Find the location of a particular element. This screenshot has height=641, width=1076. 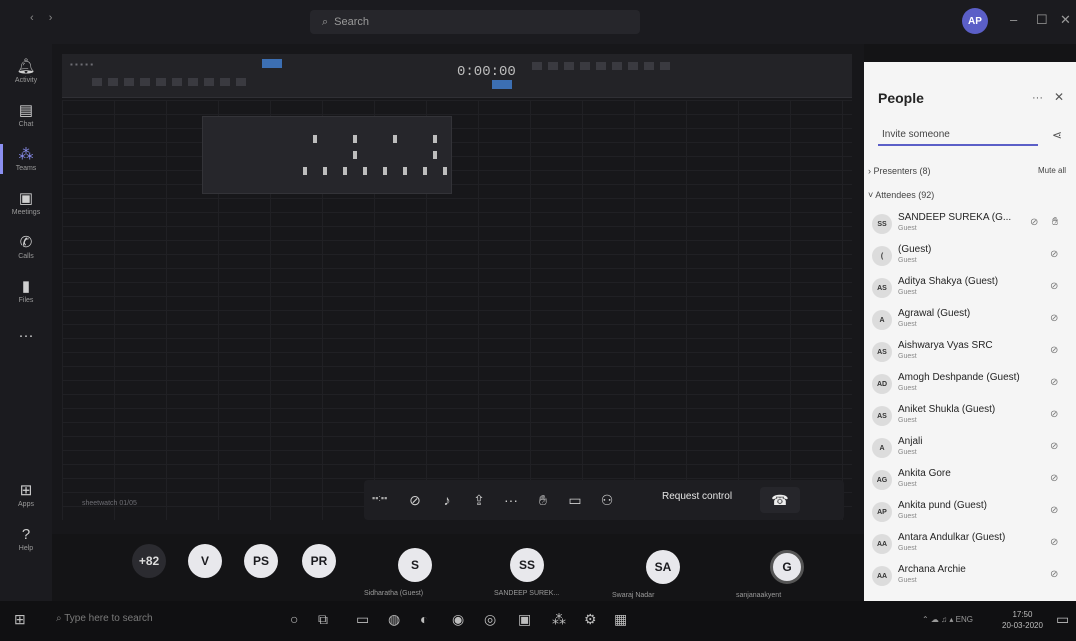

attendee-row: A Anjali Guest ⊘ is located at coordinates (970, 449).